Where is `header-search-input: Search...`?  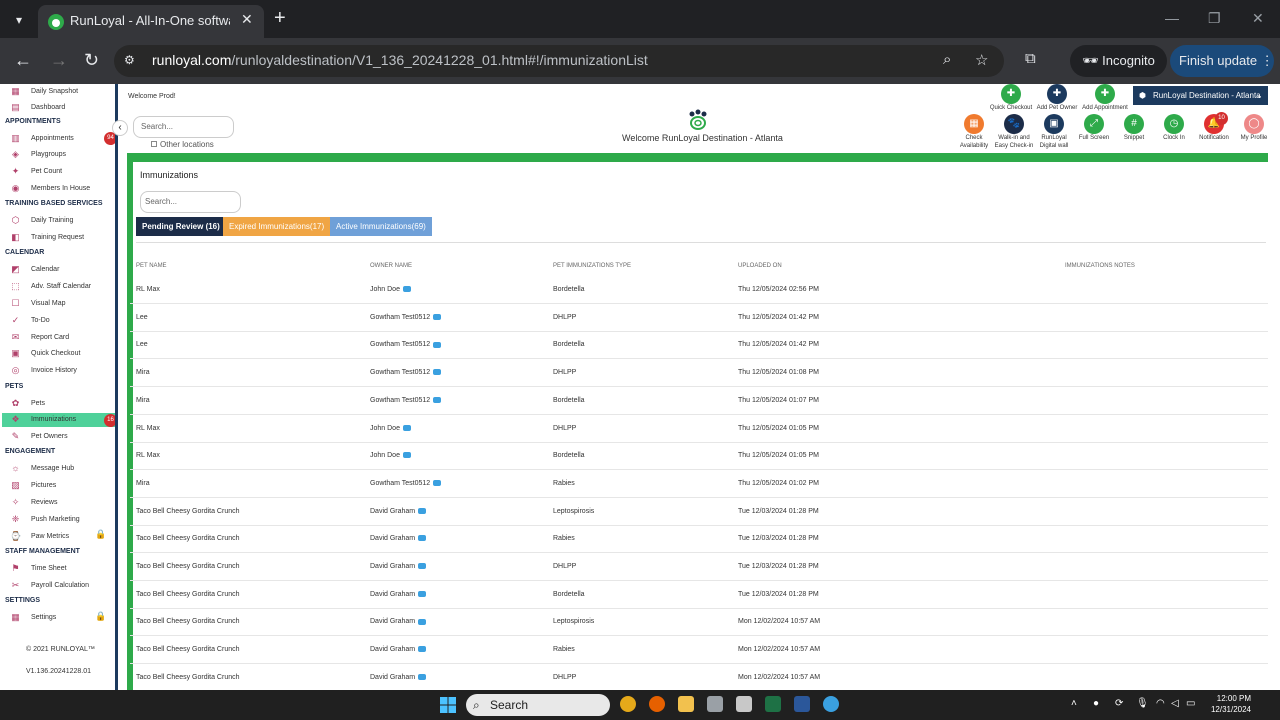
header-search-input: Search... is located at coordinates (183, 127).